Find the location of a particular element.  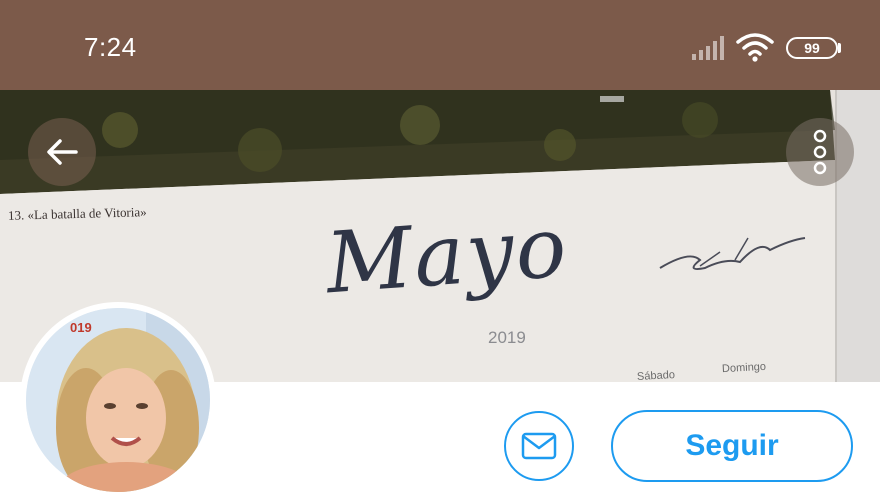

message-button is located at coordinates (539, 446).